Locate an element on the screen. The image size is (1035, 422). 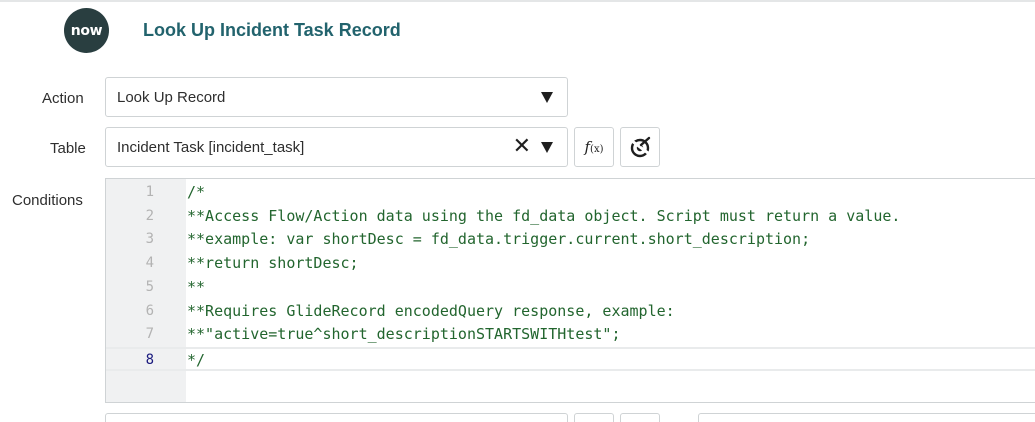
code-text: **return shortDesc; is located at coordinates (273, 263).